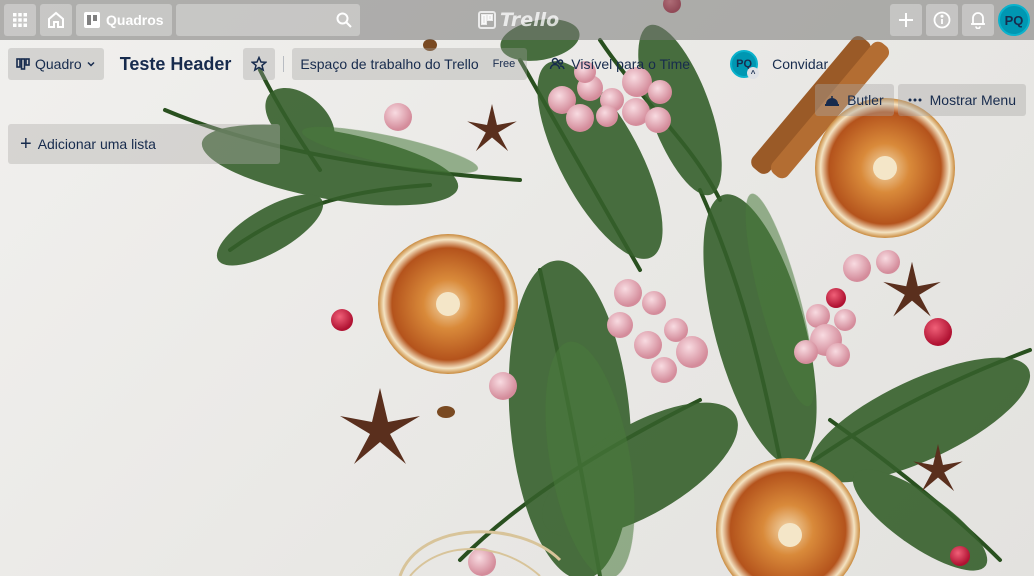 The width and height of the screenshot is (1034, 576). Describe the element at coordinates (92, 20) in the screenshot. I see `boards-icon` at that location.